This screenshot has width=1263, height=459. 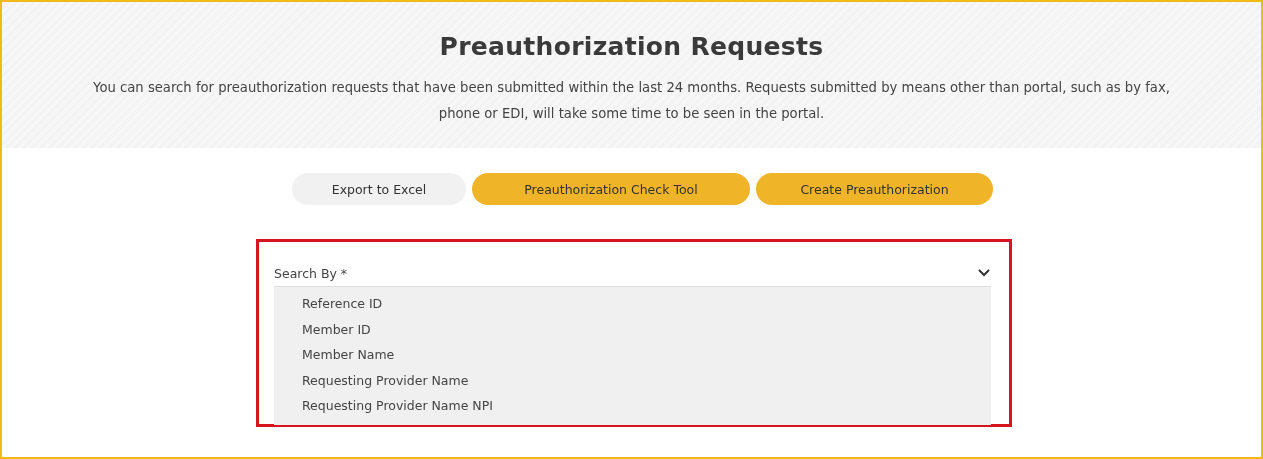 What do you see at coordinates (874, 189) in the screenshot?
I see `action-button: Create Preauthorization` at bounding box center [874, 189].